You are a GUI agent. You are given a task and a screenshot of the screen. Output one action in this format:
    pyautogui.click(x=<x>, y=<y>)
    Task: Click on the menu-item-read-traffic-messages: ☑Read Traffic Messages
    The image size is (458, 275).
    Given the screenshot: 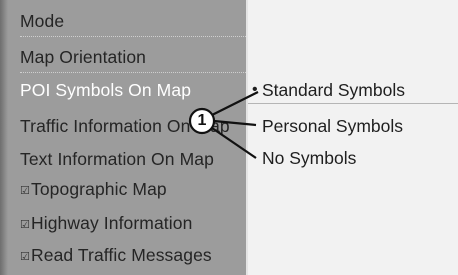 What is the action you would take?
    pyautogui.click(x=132, y=255)
    